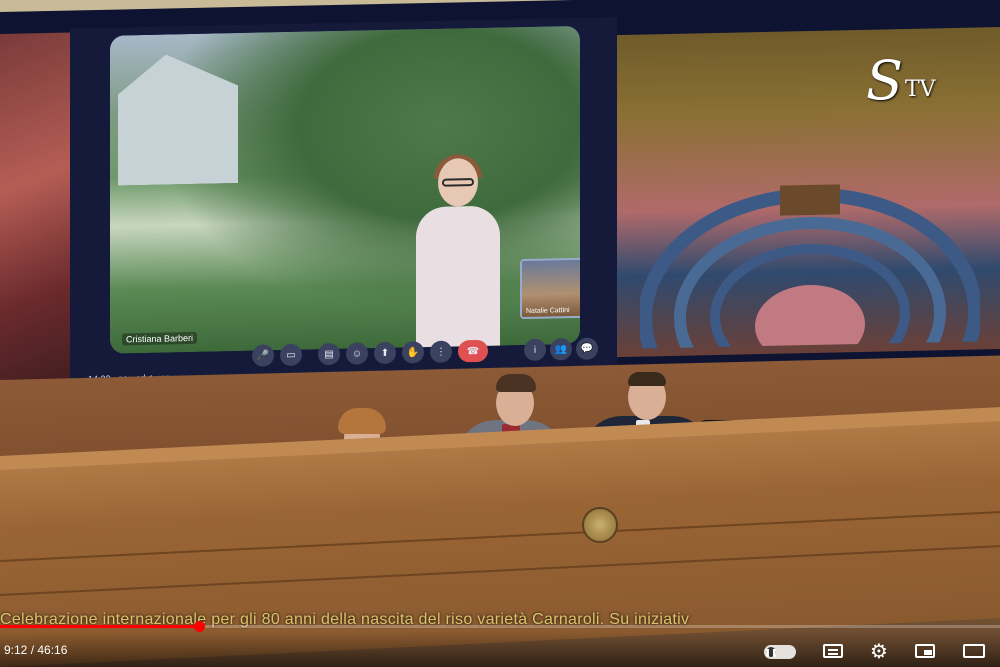  Describe the element at coordinates (413, 352) in the screenshot. I see `hand-icon: ✋` at that location.